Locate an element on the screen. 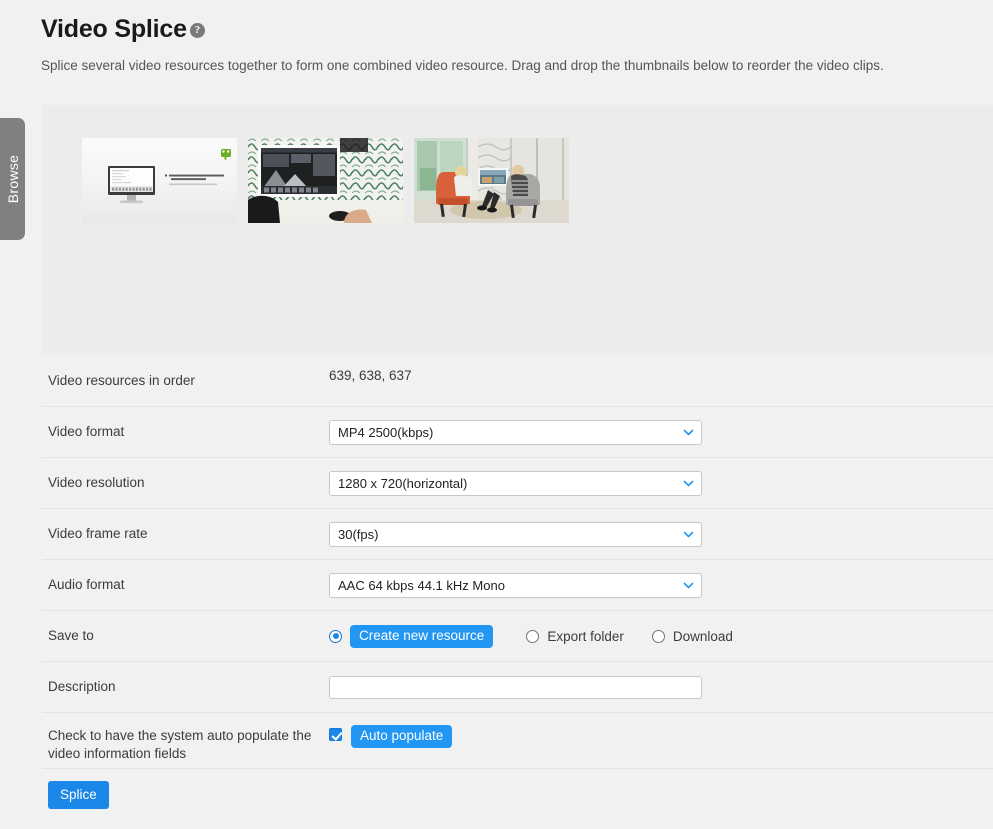  row-description: Description is located at coordinates (517, 687).